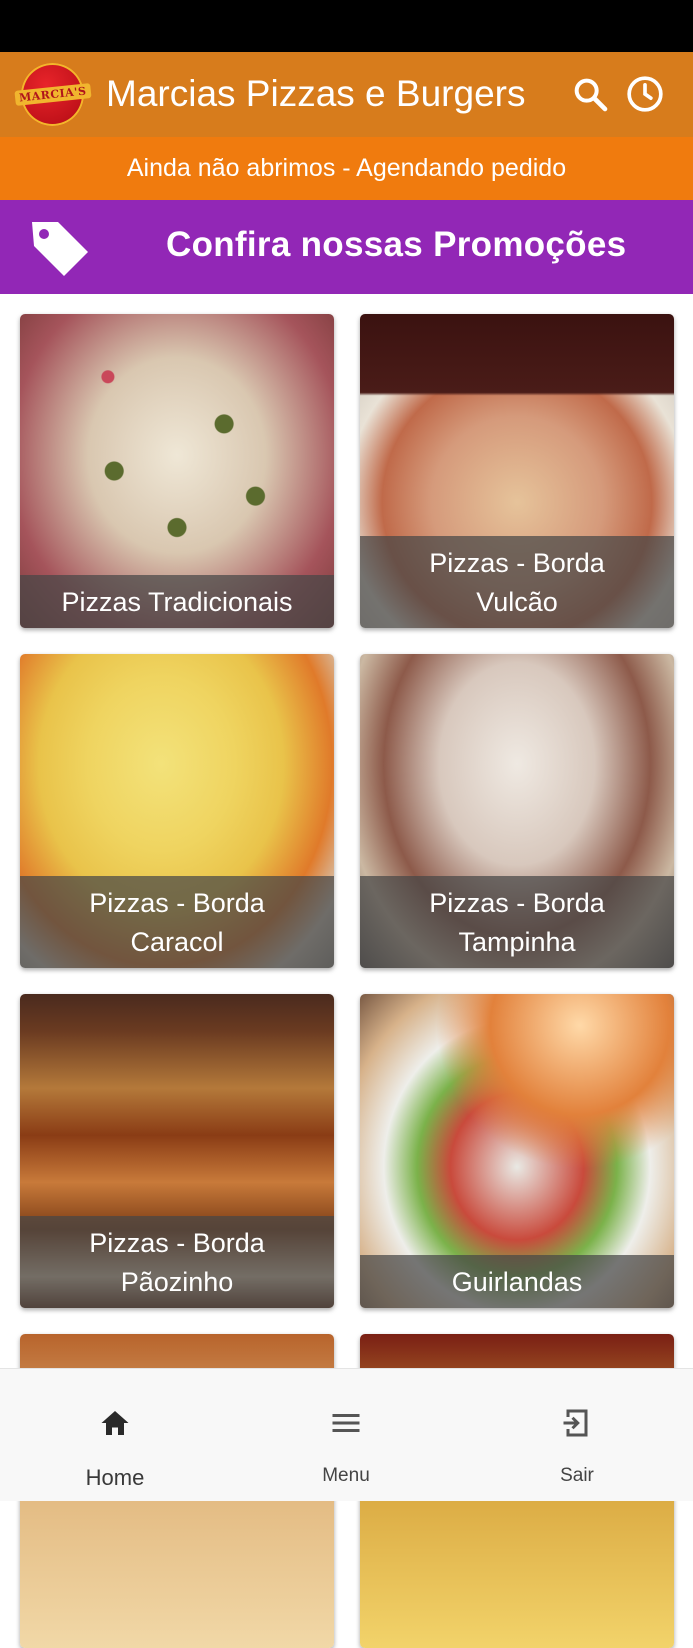  I want to click on clock-icon, so click(645, 94).